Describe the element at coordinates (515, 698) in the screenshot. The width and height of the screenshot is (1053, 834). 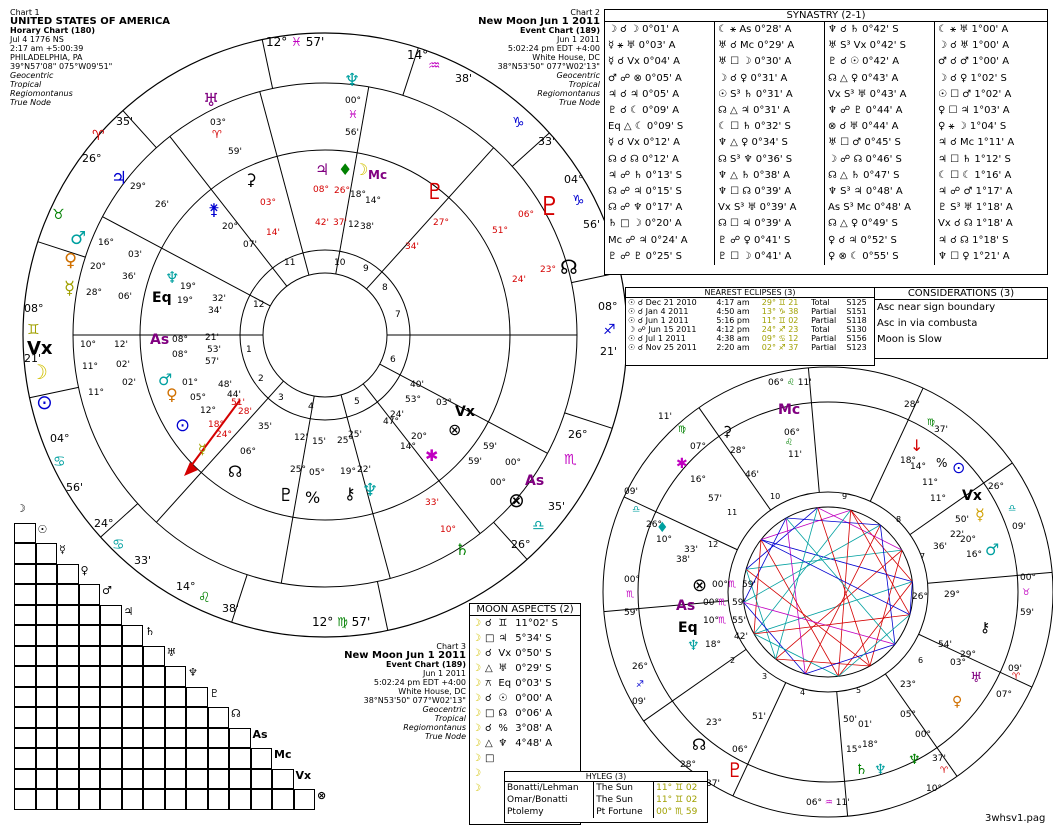
I see `moon-aspect-row: ☽ ☌ ☉ 0°00' A` at that location.